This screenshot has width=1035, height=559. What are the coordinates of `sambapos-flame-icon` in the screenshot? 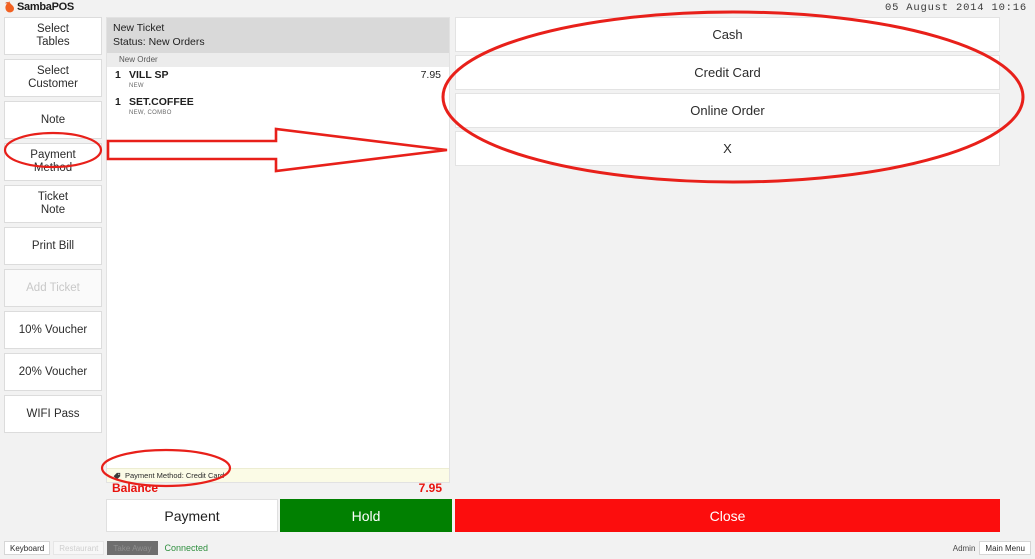 It's located at (9, 7).